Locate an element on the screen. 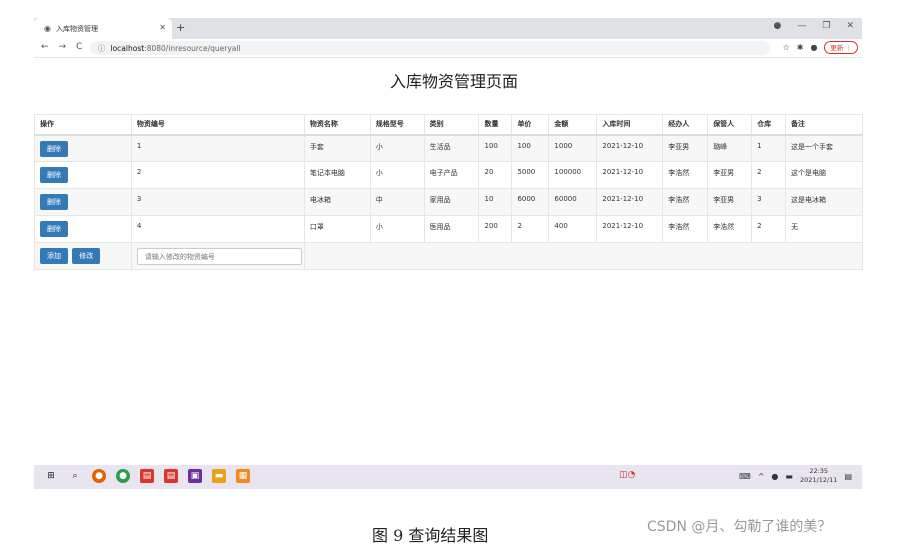  ide-icon: ▣ is located at coordinates (195, 476).